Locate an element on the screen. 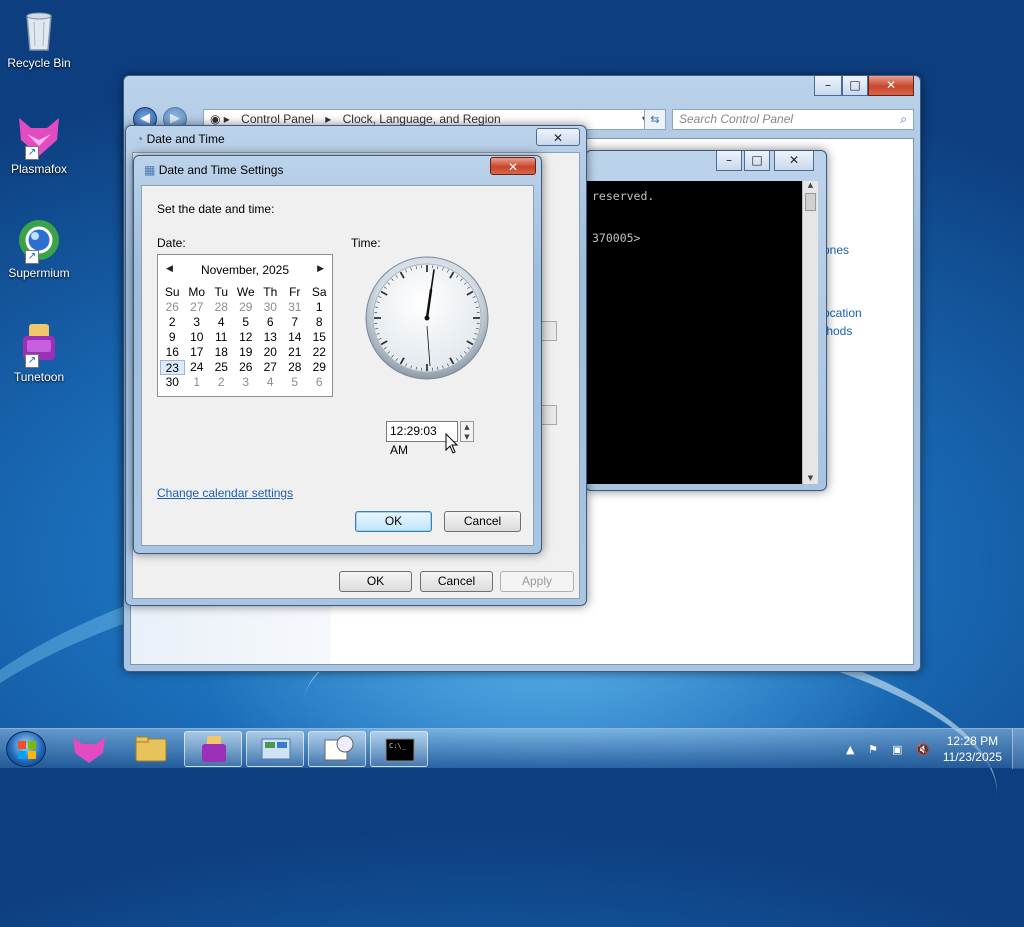  calendar-day: 16 is located at coordinates (172, 352).